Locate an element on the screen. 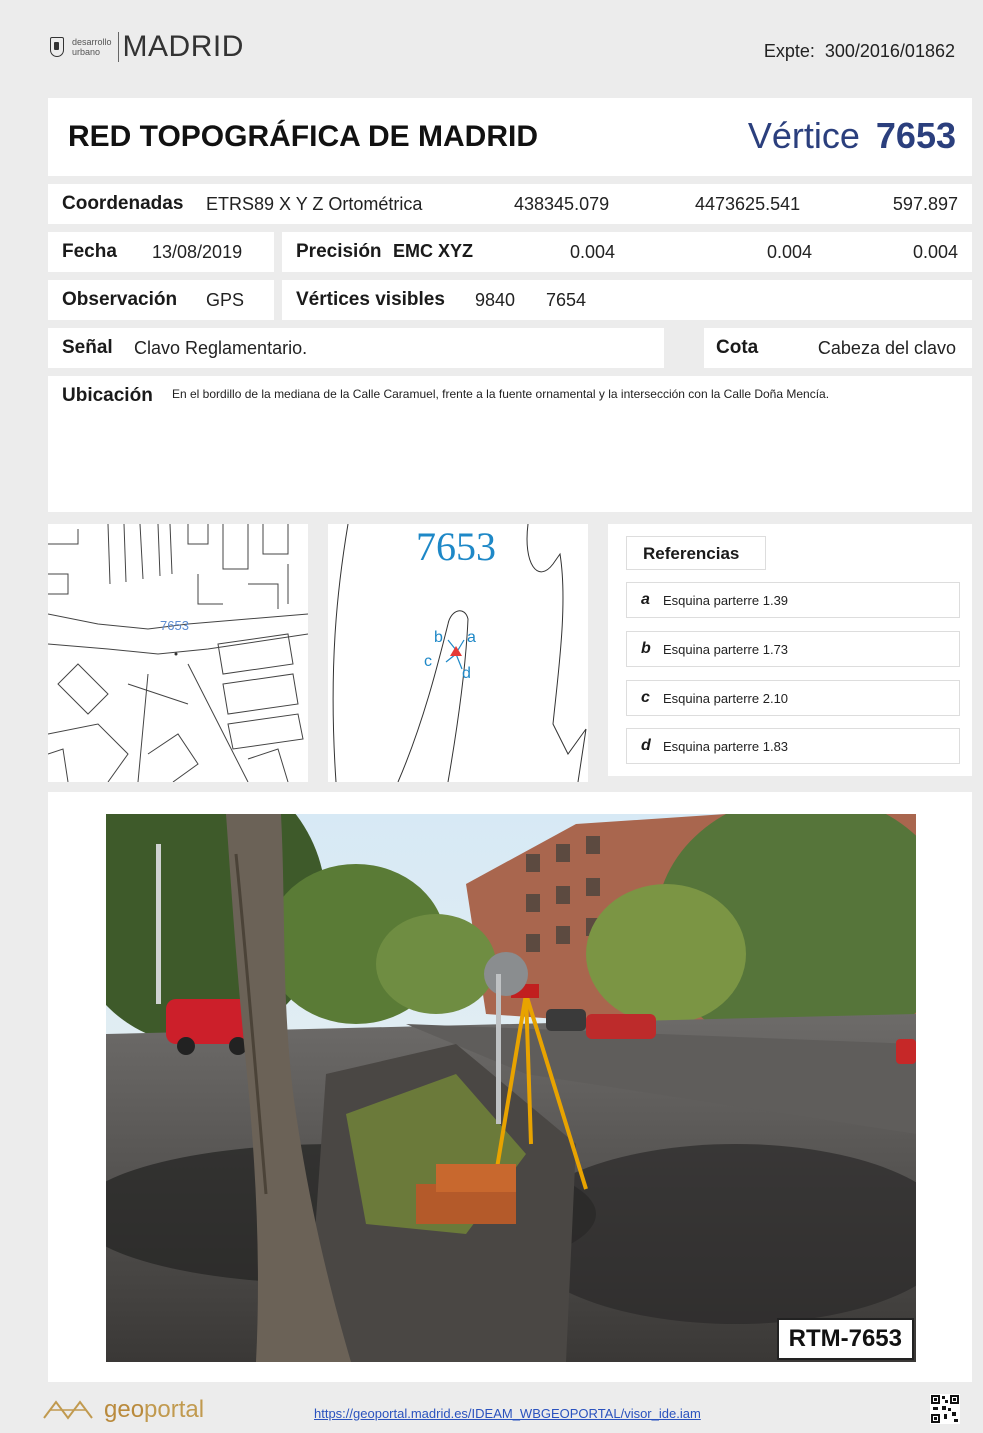 The image size is (983, 1433). senal-row: Señal Clavo Reglamentario. is located at coordinates (356, 348).